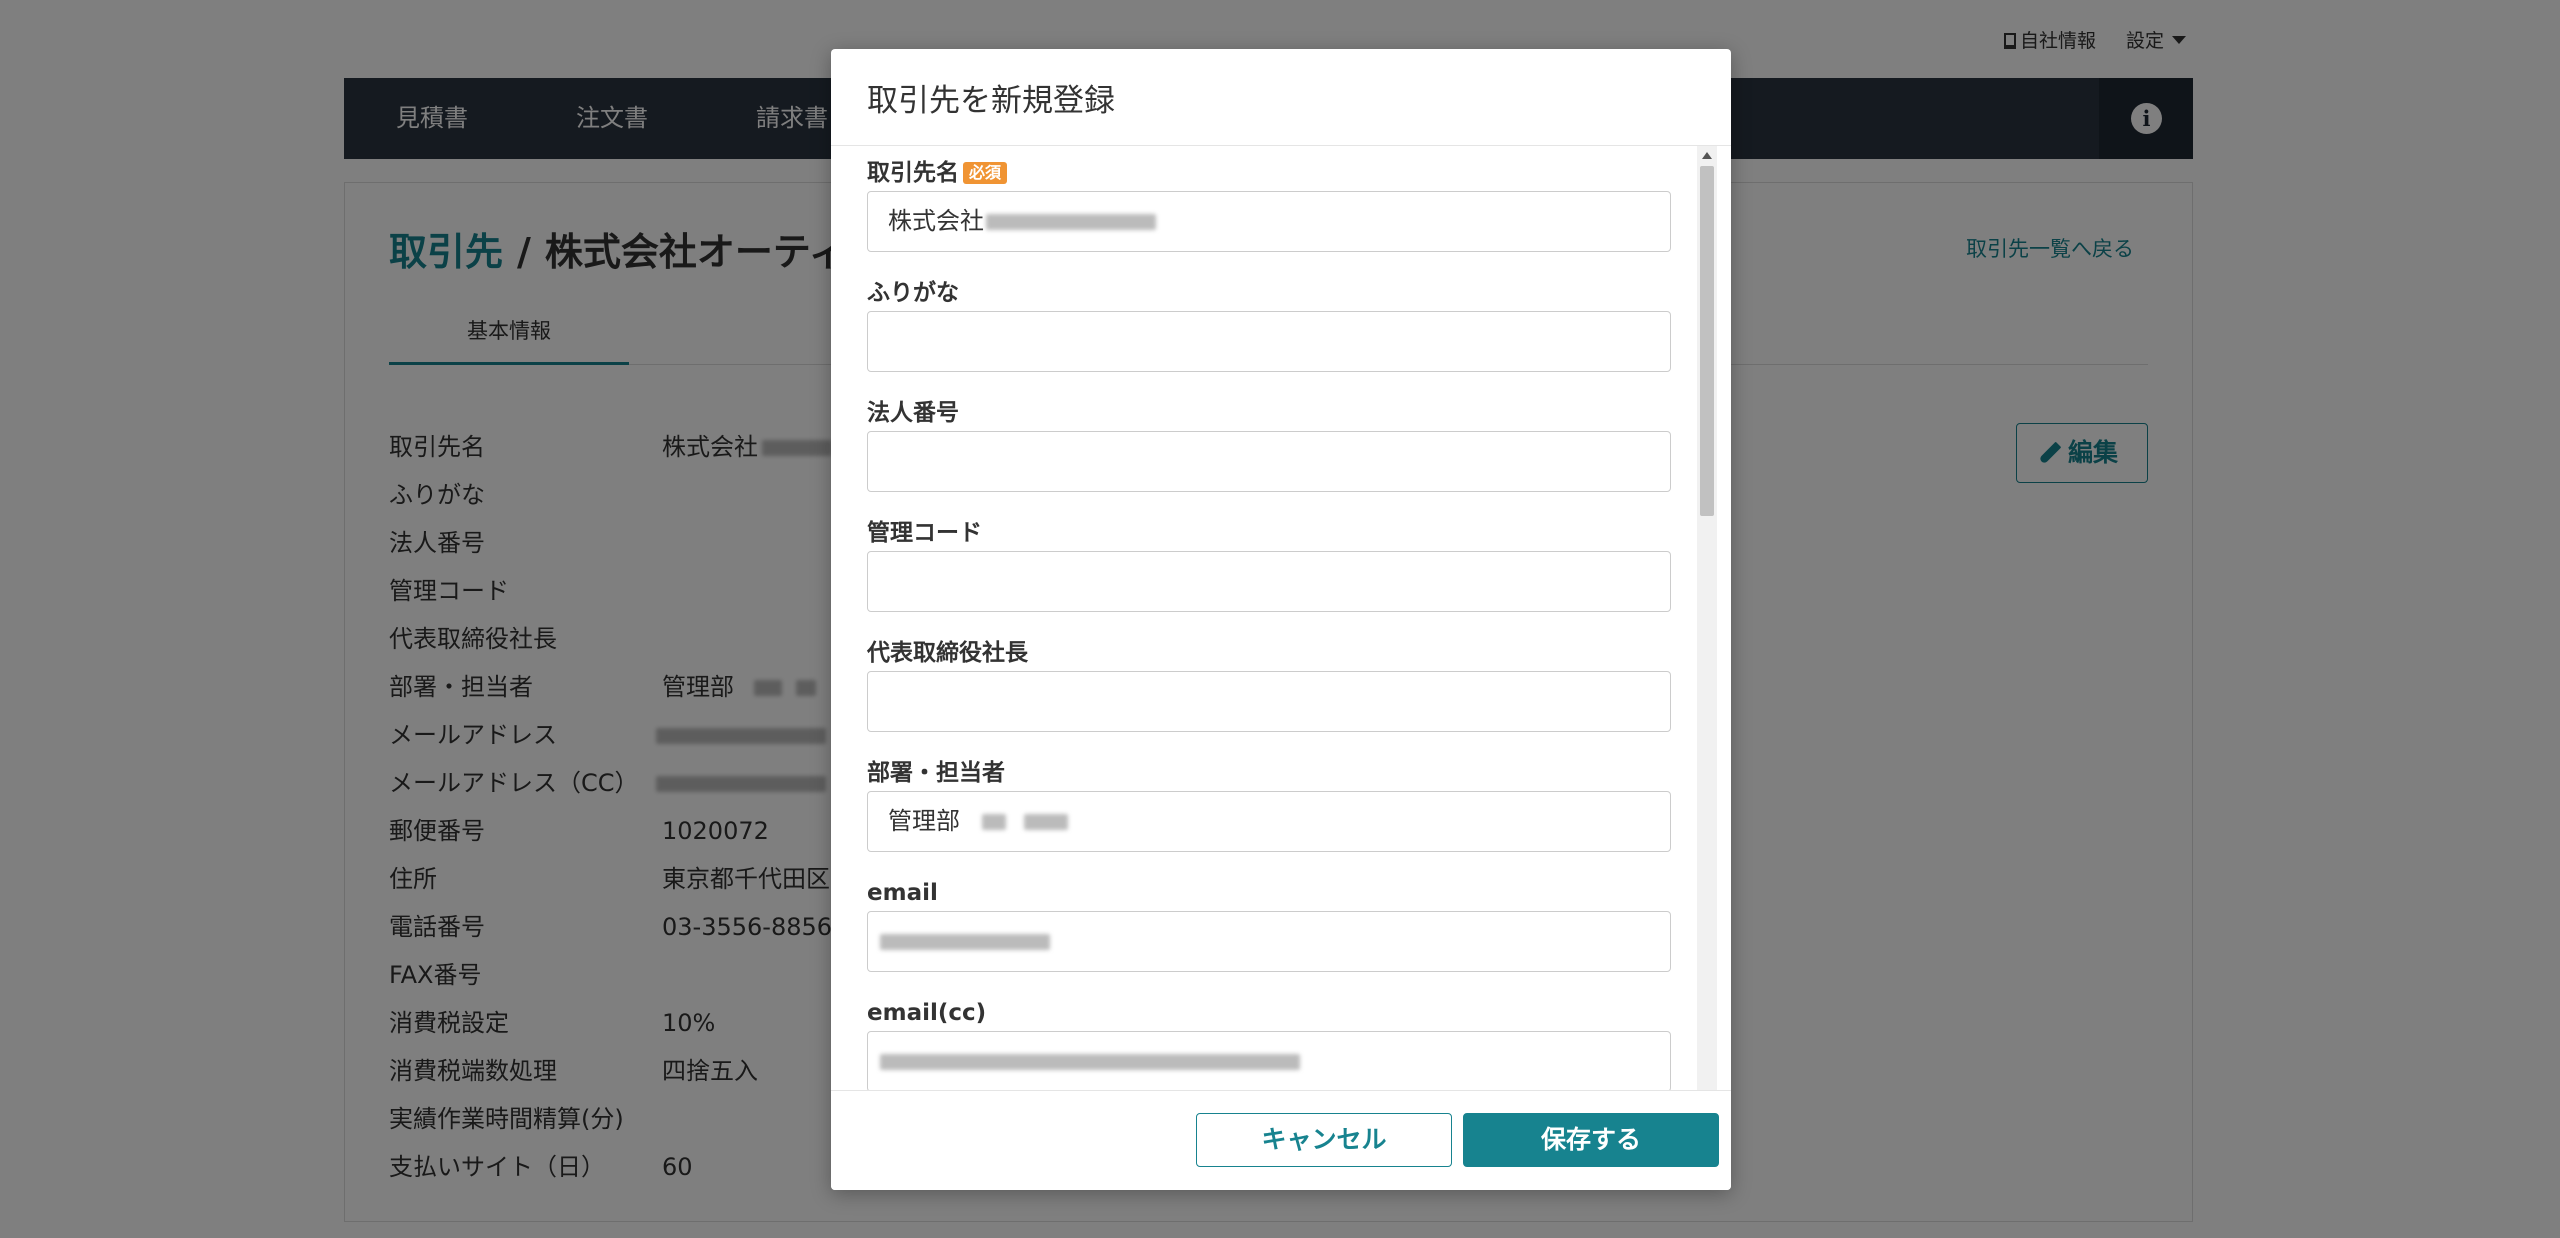  I want to click on management-code-input, so click(1269, 581).